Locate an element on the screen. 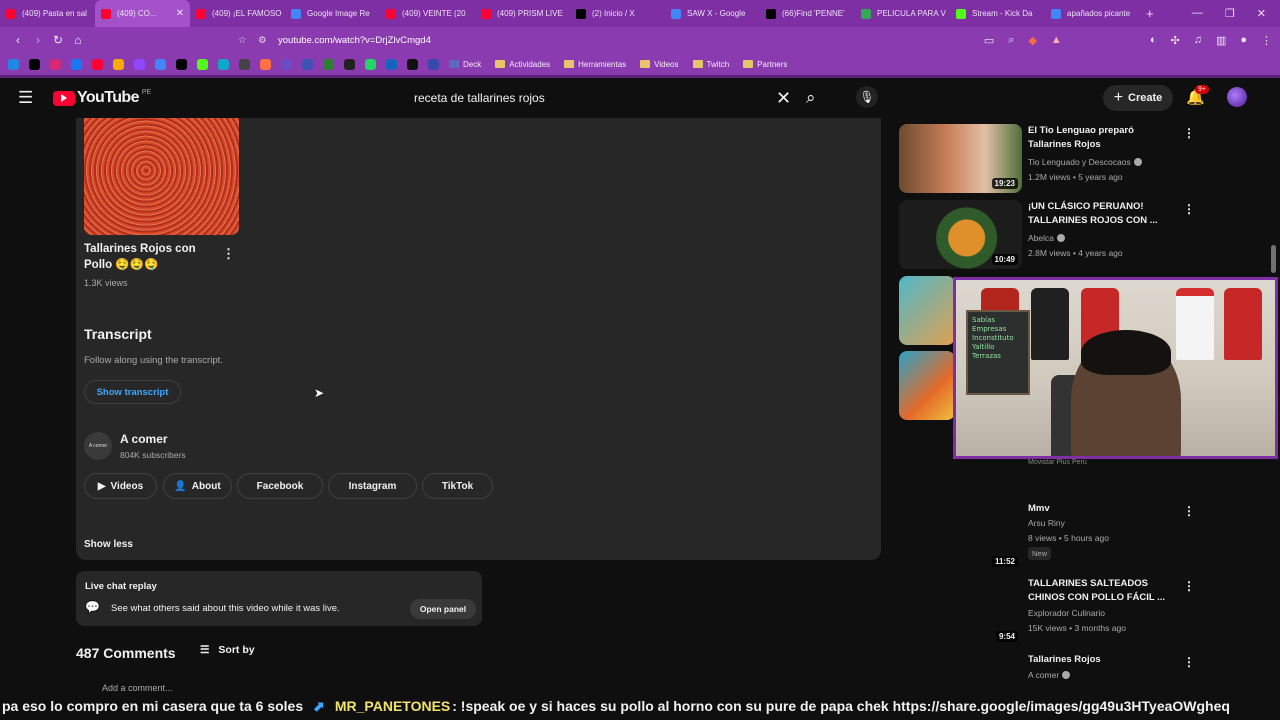  show-less-button: Show less is located at coordinates (108, 544).